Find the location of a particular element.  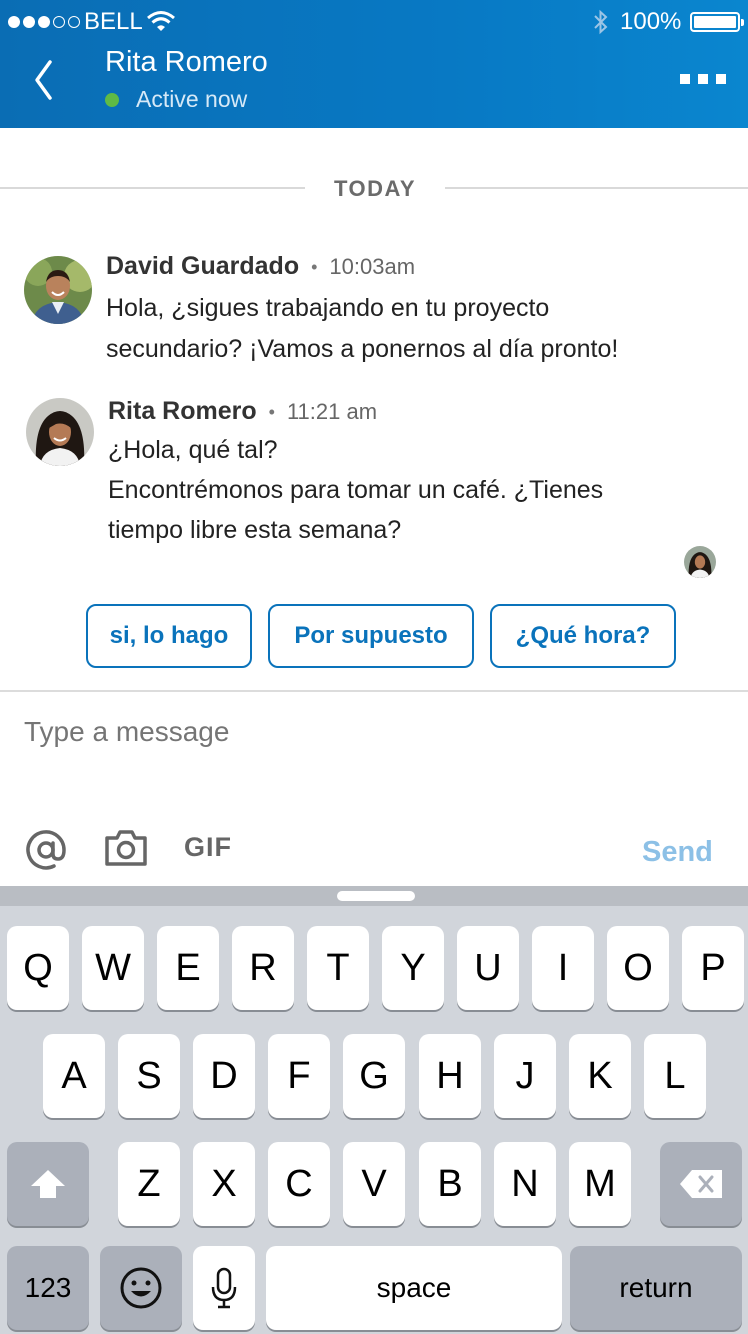

message-time: 11:21 am is located at coordinates (332, 411).